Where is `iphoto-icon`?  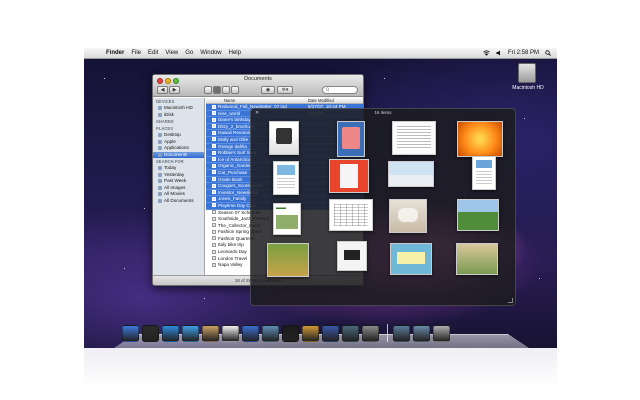
iphoto-icon is located at coordinates (270, 333).